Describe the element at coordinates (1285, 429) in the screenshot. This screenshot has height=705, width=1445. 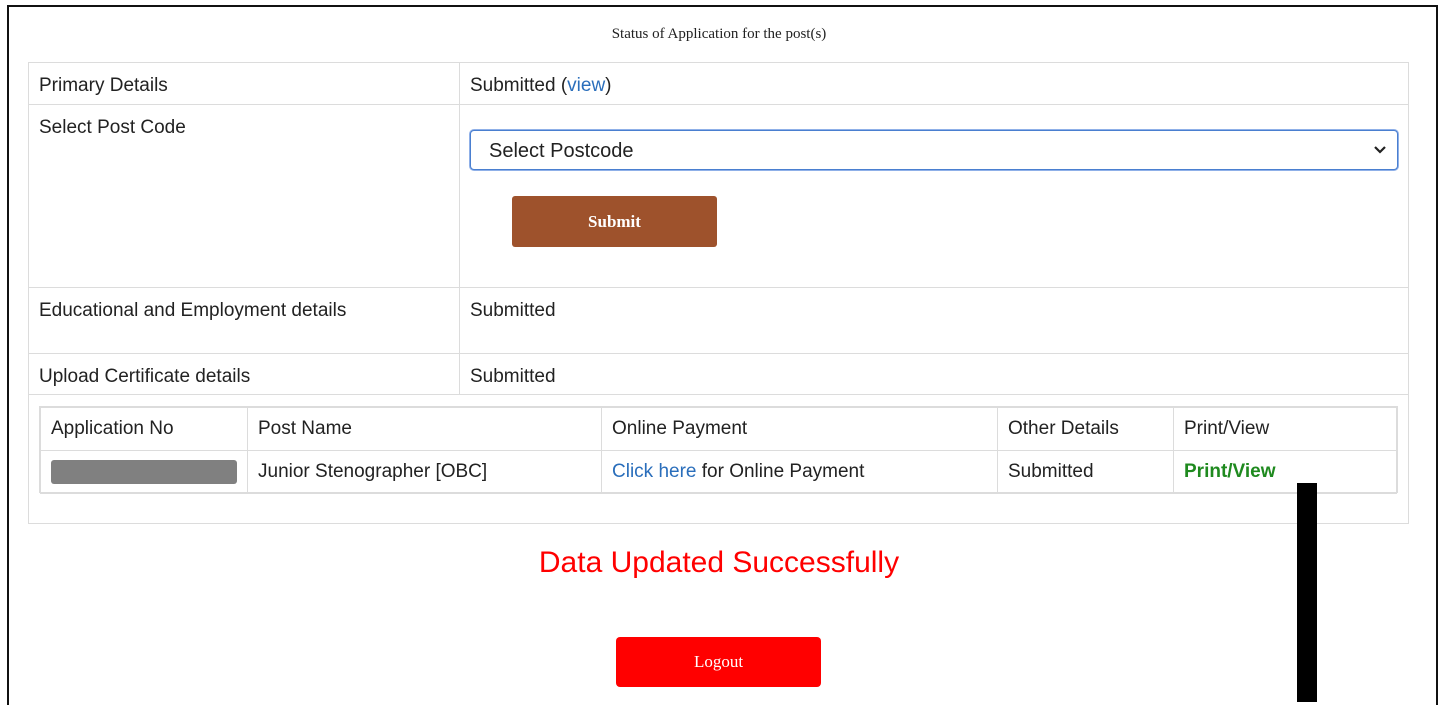
I see `header-print-view: Print/View` at that location.